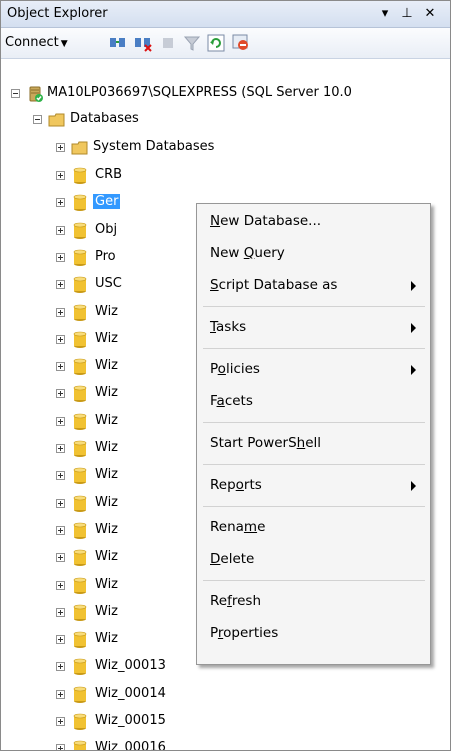 This screenshot has width=451, height=751. I want to click on connect-button: Connect ▼, so click(36, 42).